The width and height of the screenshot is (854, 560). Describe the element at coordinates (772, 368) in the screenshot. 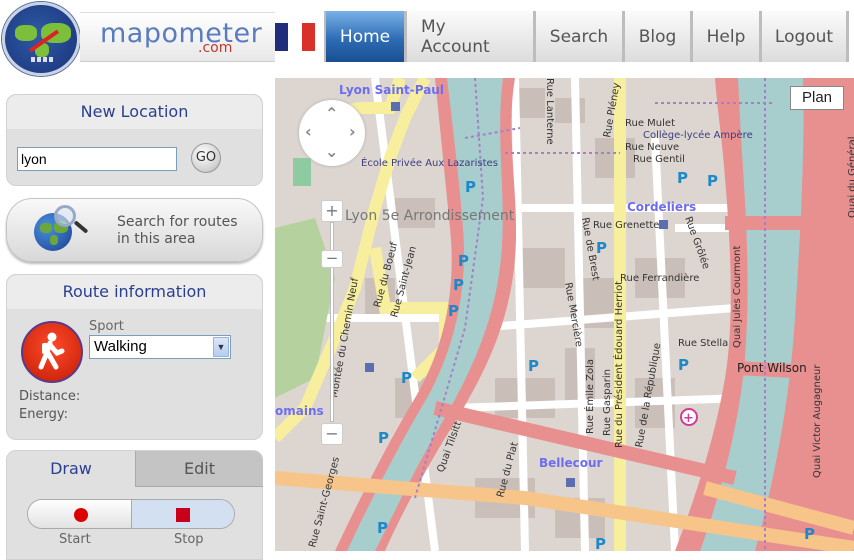

I see `label-pont-wilson: Pont Wilson` at that location.